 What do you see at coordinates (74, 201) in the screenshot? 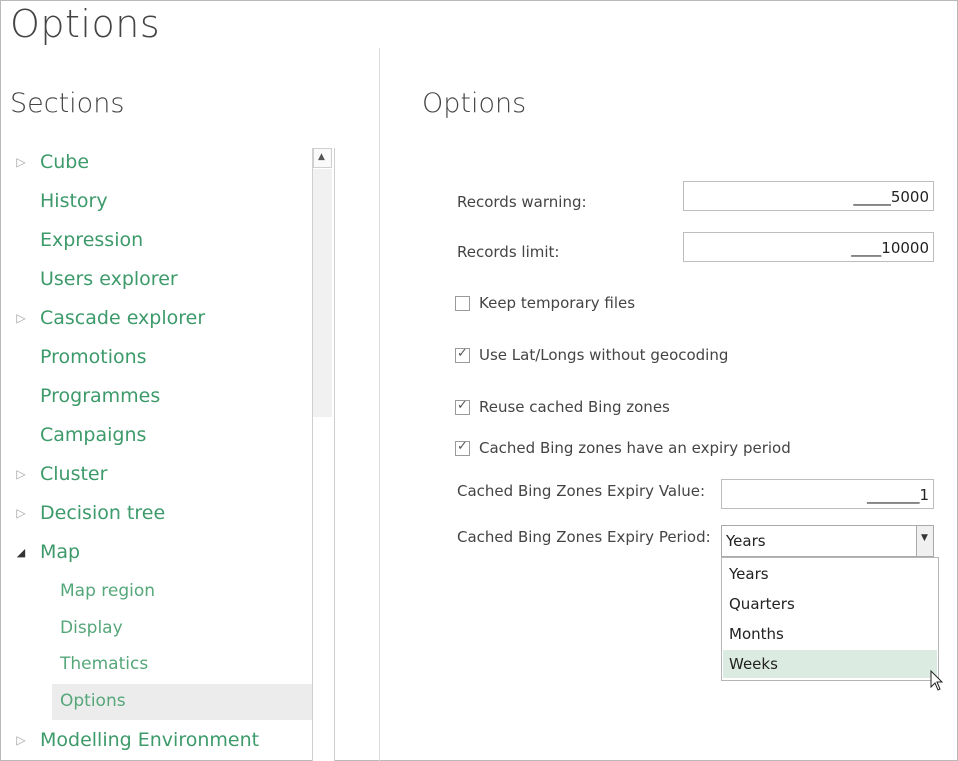
I see `tree-item-label: History` at bounding box center [74, 201].